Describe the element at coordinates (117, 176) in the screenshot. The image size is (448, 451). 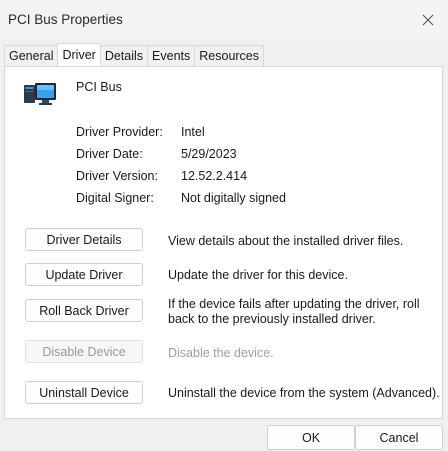
I see `driver-version-label: Driver Version:` at that location.